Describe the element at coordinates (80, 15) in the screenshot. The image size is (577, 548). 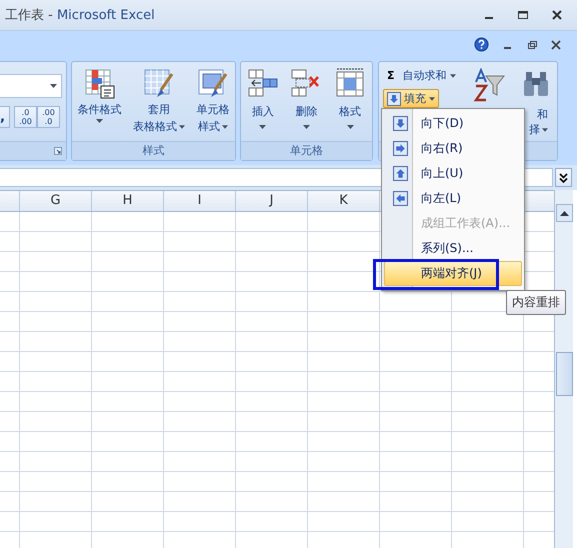
I see `window-title: 工作表 - Microsoft Excel` at that location.